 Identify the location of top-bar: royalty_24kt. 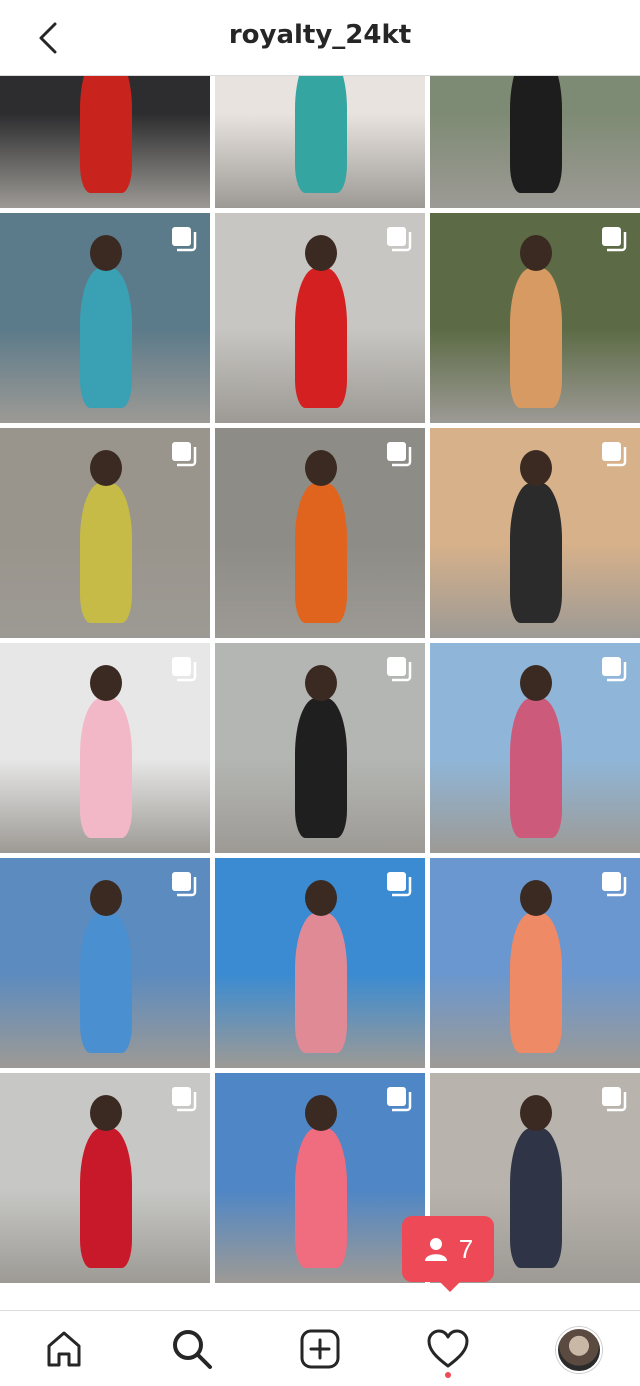
(320, 38).